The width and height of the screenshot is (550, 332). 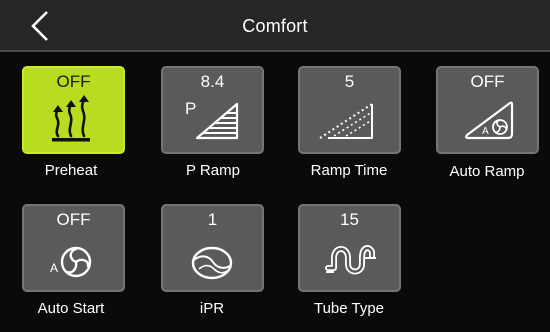 I want to click on tile-ipr: 1, so click(x=212, y=248).